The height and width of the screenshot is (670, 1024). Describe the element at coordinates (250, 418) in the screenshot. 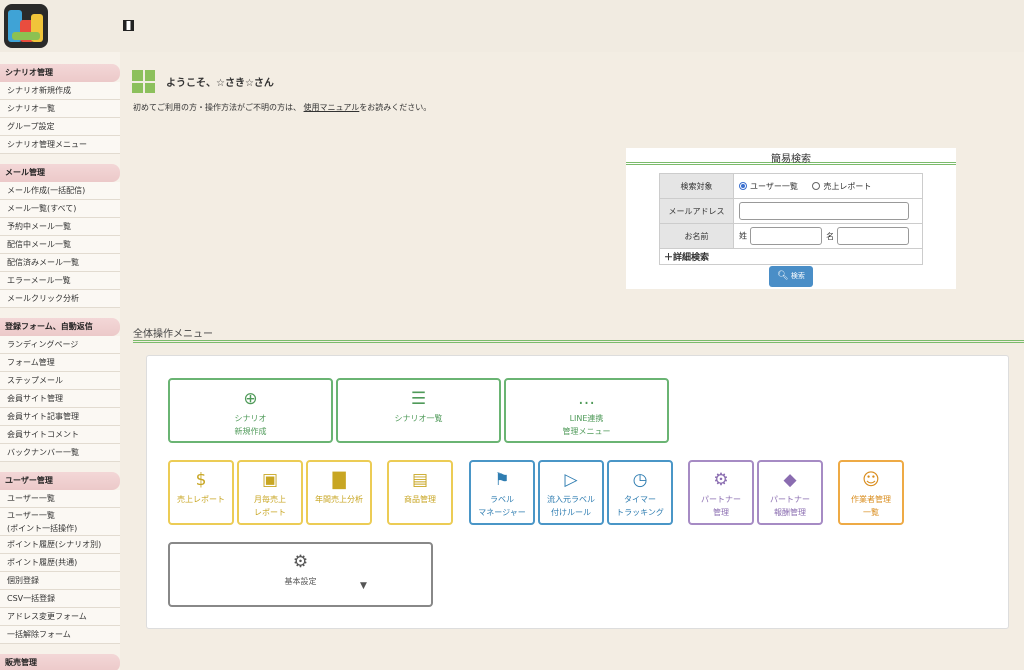

I see `tile-scenario-new-l1: シナリオ` at that location.